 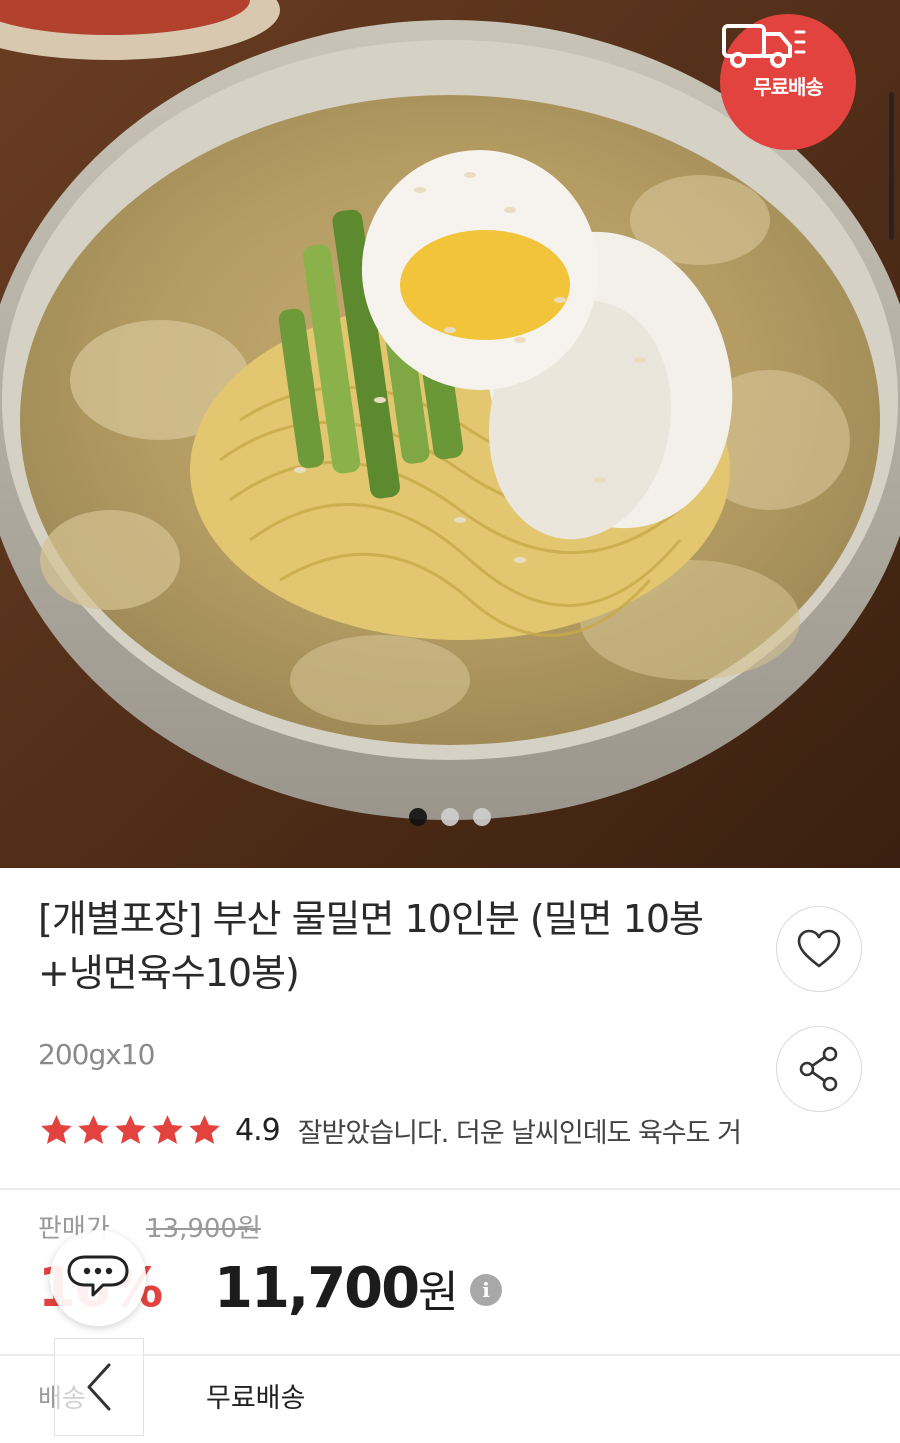 What do you see at coordinates (520, 1130) in the screenshot?
I see `review-snippet: 잘받았습니다. 더운 날씨인데도 육수도 거` at bounding box center [520, 1130].